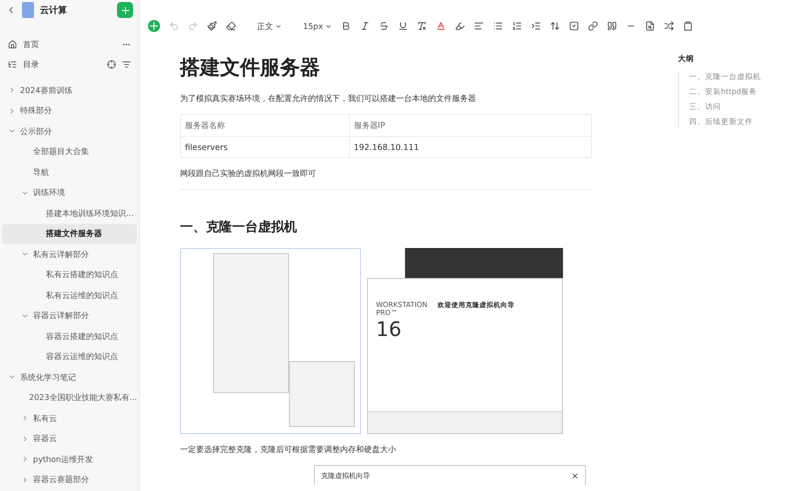 The image size is (787, 491). Describe the element at coordinates (28, 10) in the screenshot. I see `book-icon` at that location.